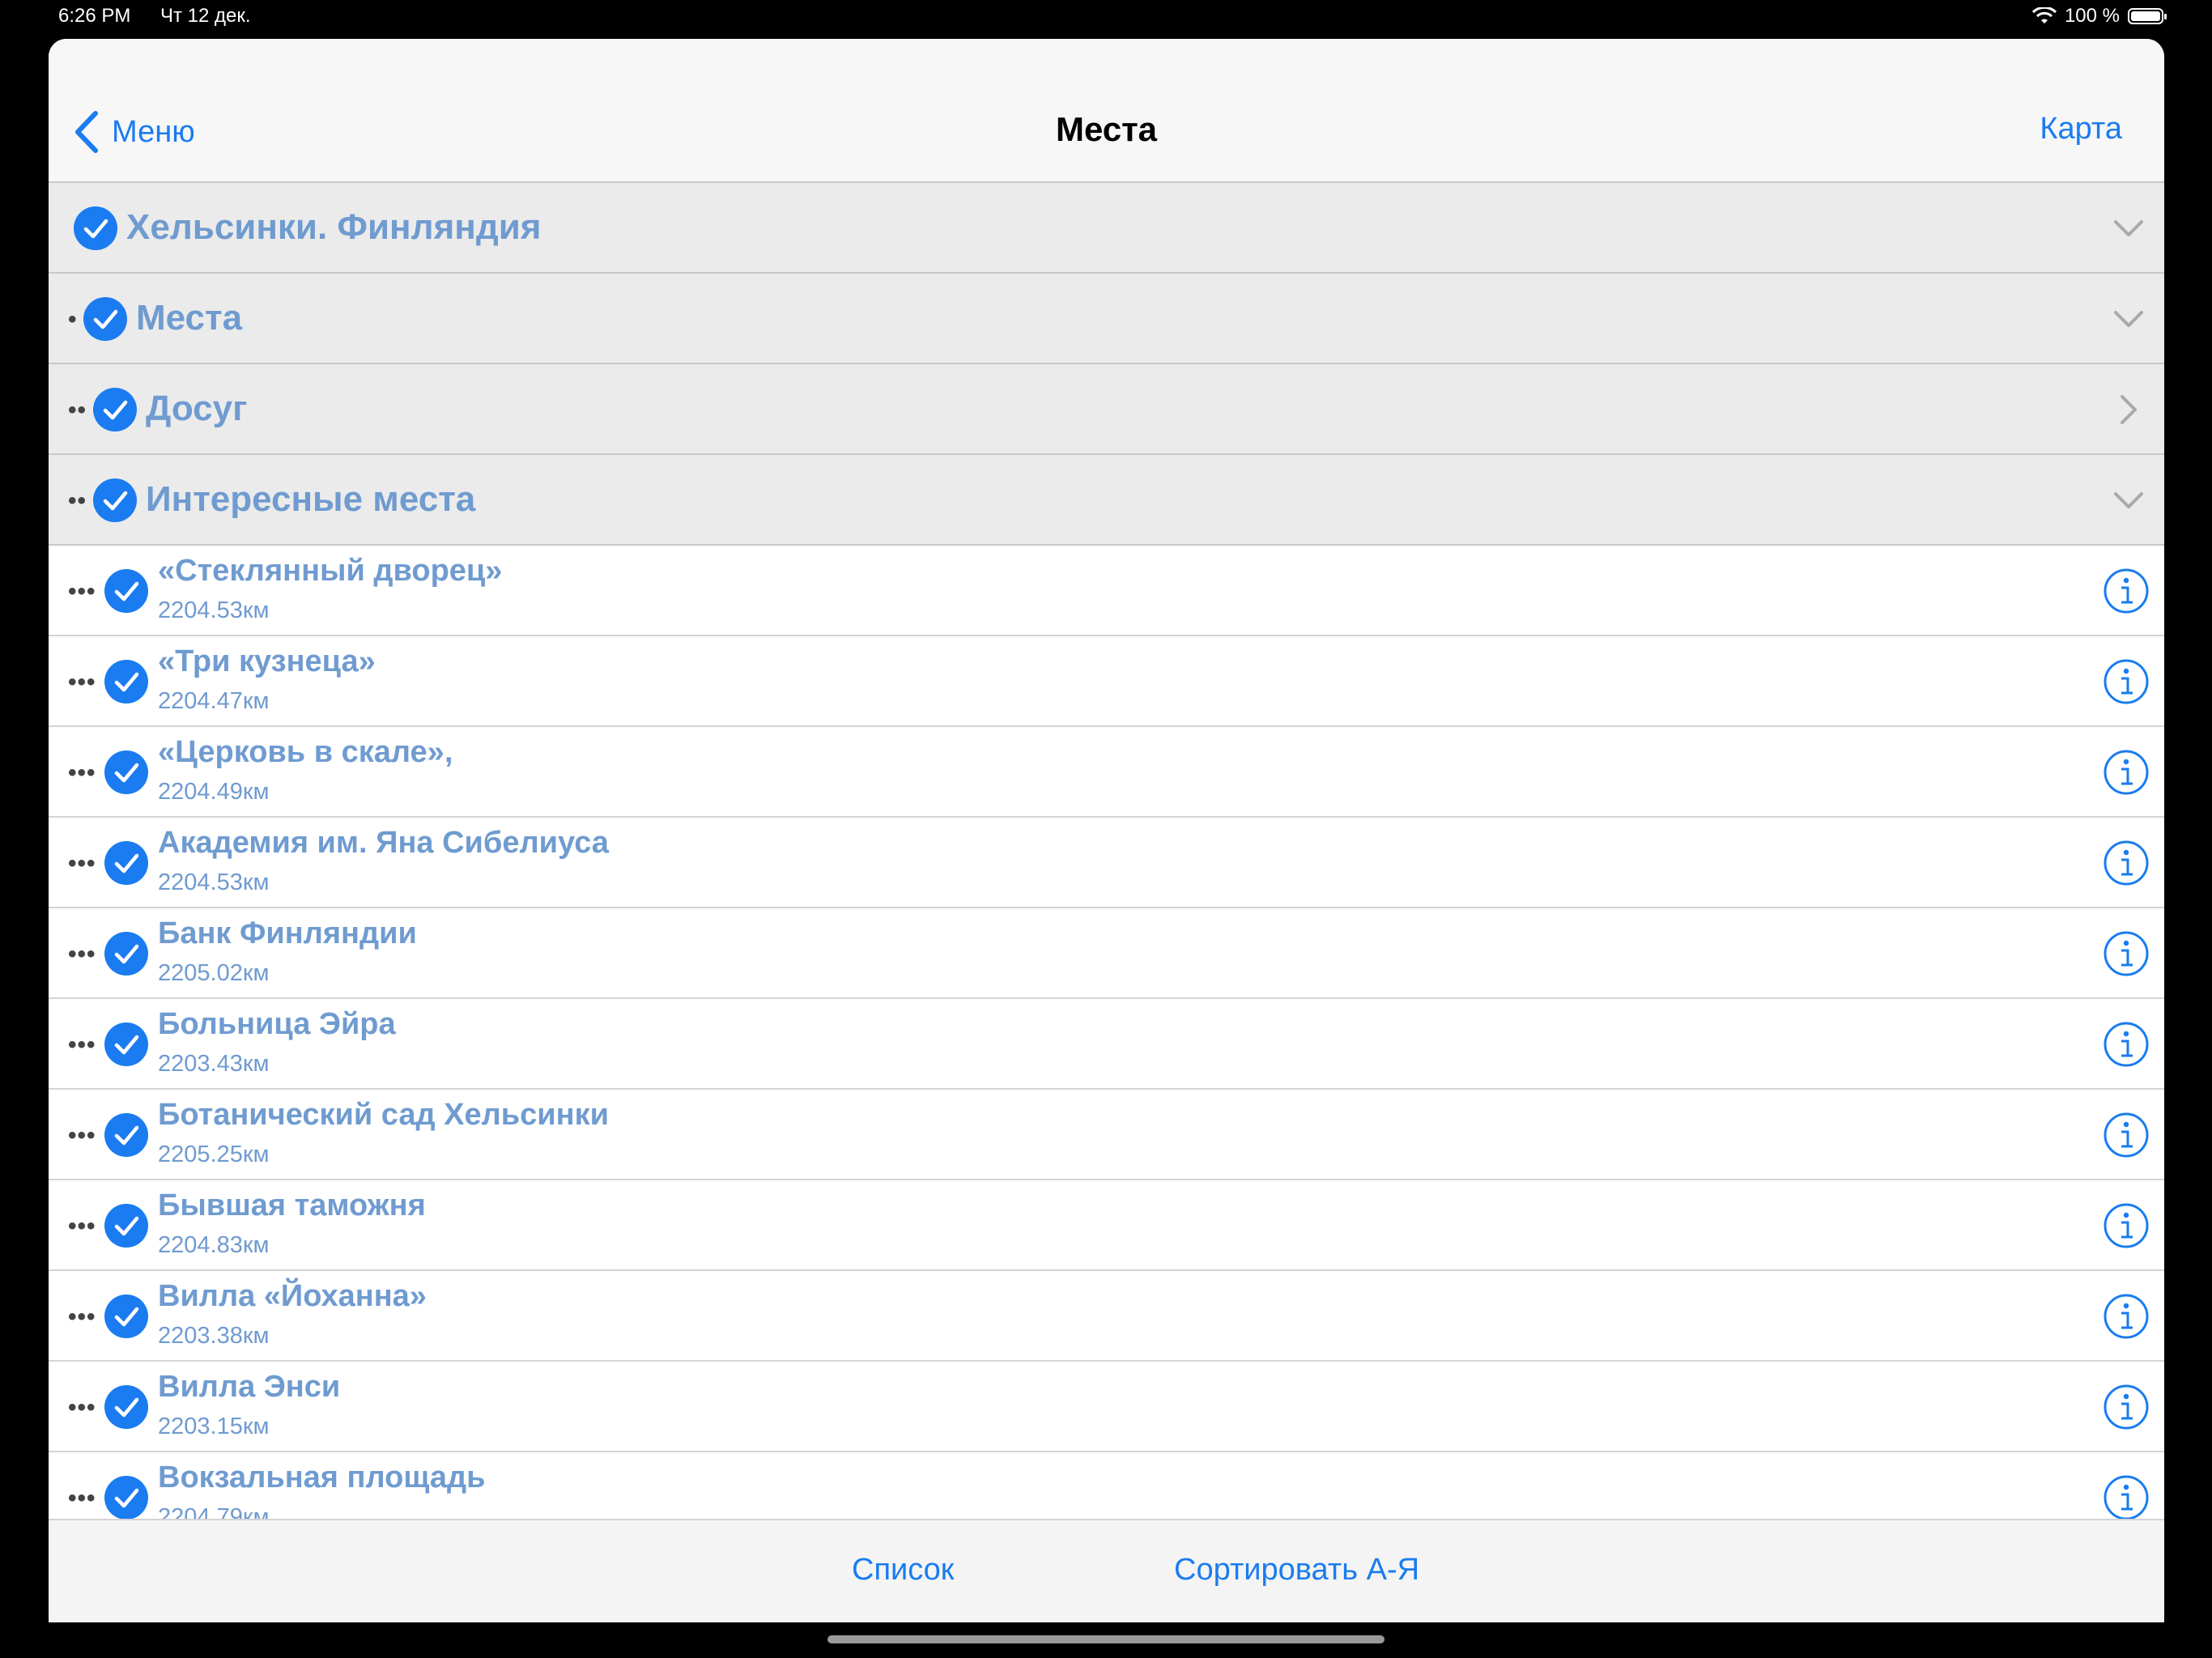 Image resolution: width=2212 pixels, height=1658 pixels. I want to click on wifi-icon, so click(2044, 15).